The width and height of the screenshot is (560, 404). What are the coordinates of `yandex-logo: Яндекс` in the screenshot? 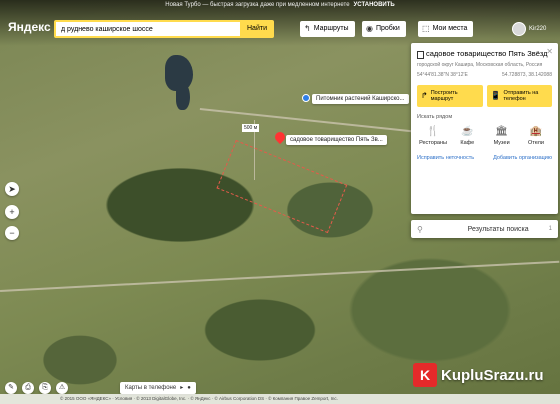 It's located at (29, 27).